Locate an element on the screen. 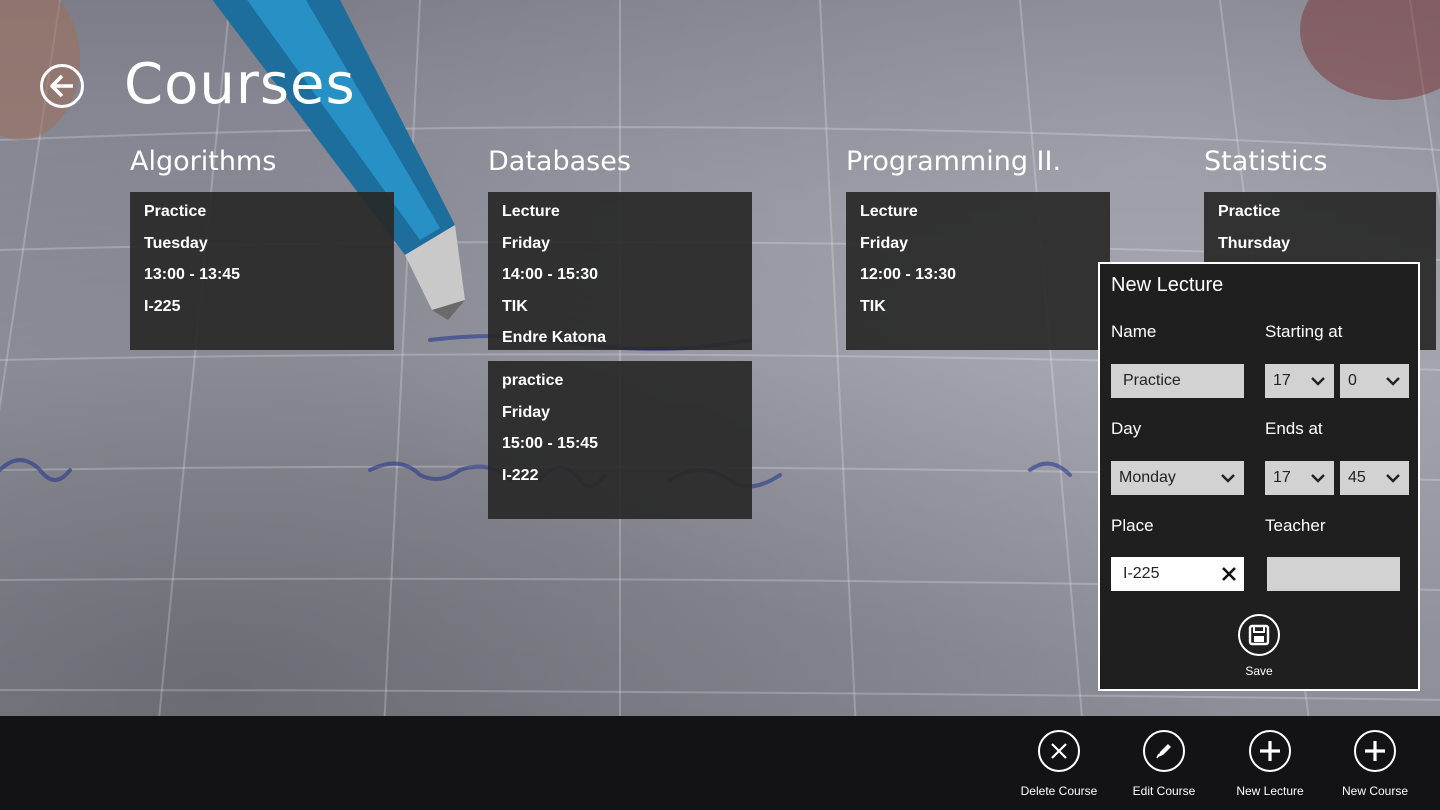 The height and width of the screenshot is (810, 1440). new-course-circle is located at coordinates (1375, 751).